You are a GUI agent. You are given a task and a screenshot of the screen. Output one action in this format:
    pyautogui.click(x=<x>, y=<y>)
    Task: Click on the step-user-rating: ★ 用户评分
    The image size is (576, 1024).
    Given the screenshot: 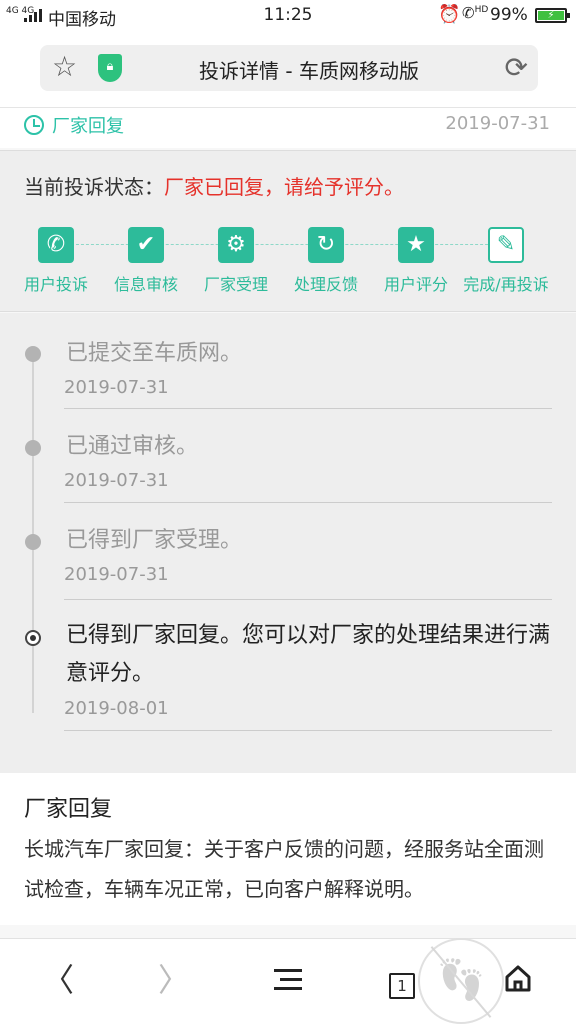 What is the action you would take?
    pyautogui.click(x=416, y=261)
    